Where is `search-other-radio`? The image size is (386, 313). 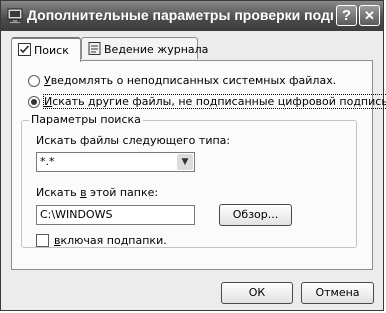
search-other-radio is located at coordinates (34, 102).